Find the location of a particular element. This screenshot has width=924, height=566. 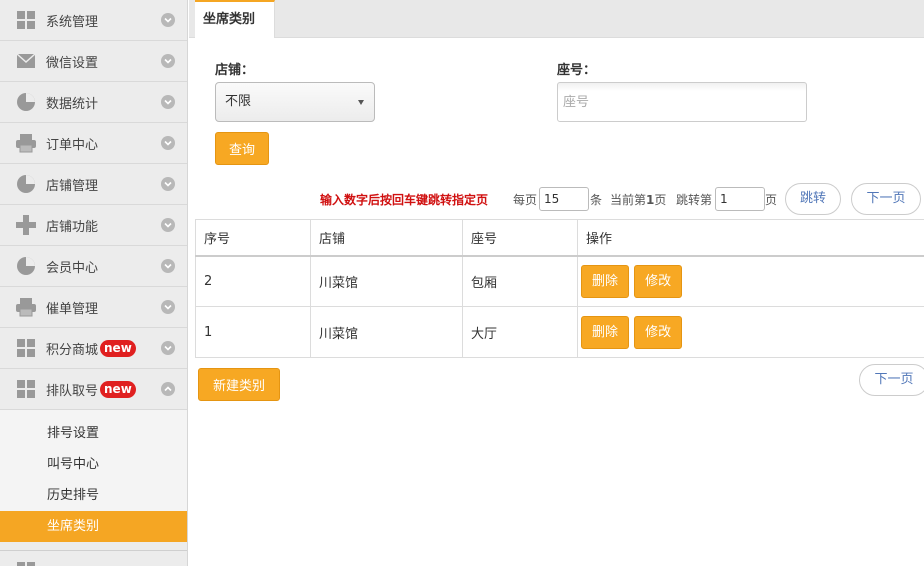

menu-item-store-manage: 店铺管理 is located at coordinates (93, 184).